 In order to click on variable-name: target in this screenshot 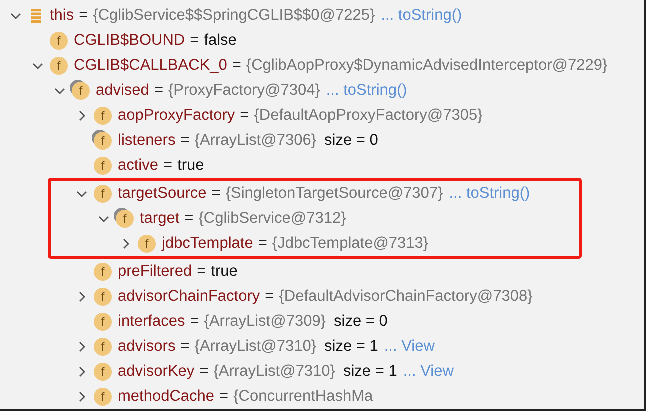, I will do `click(160, 218)`.